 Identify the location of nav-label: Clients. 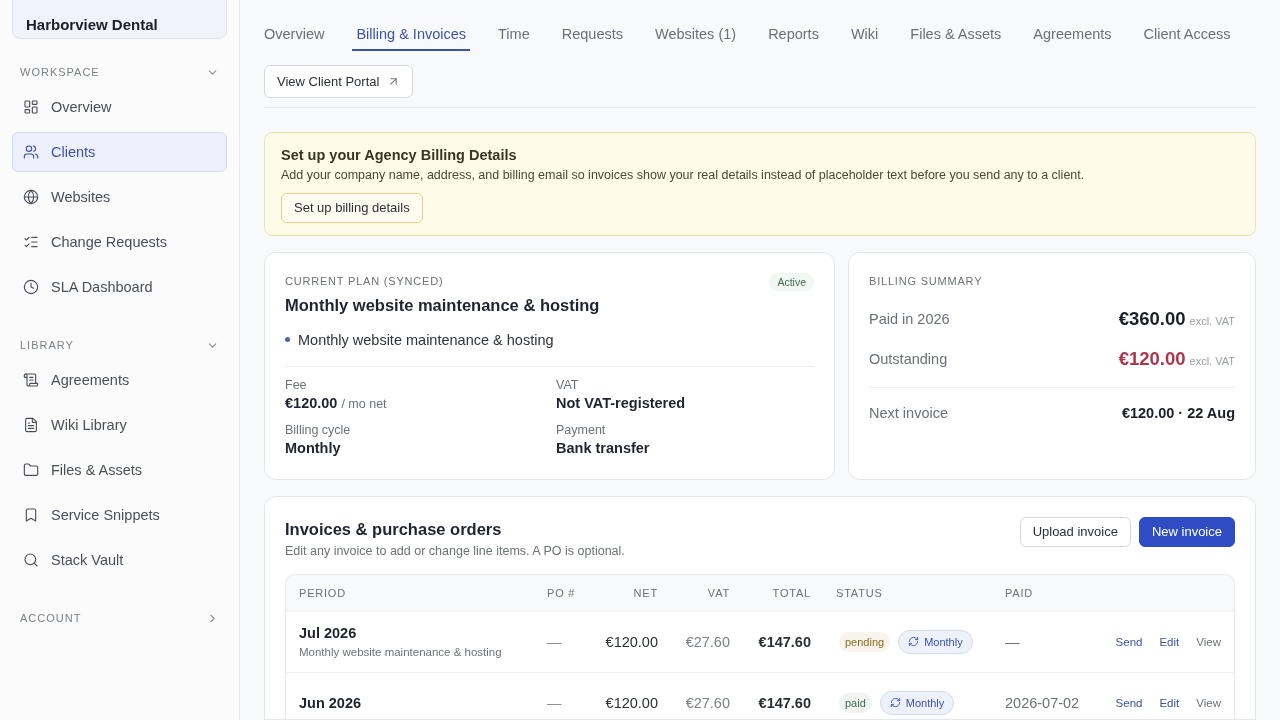
(73, 152).